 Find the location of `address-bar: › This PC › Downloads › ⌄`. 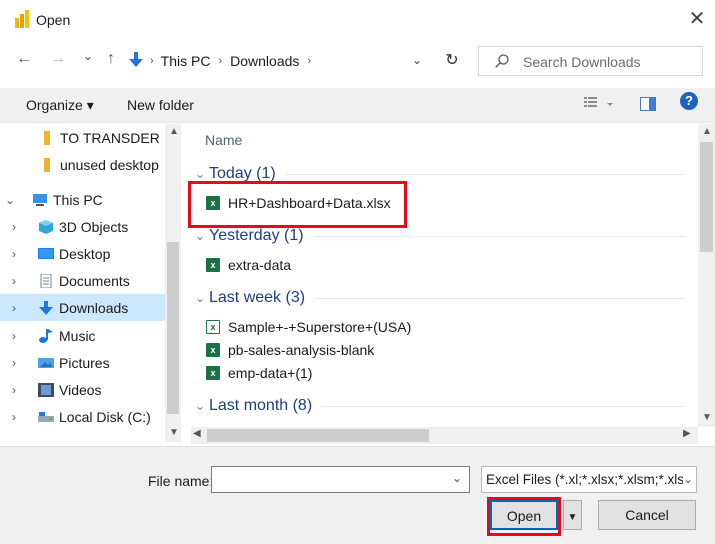

address-bar: › This PC › Downloads › ⌄ is located at coordinates (295, 61).